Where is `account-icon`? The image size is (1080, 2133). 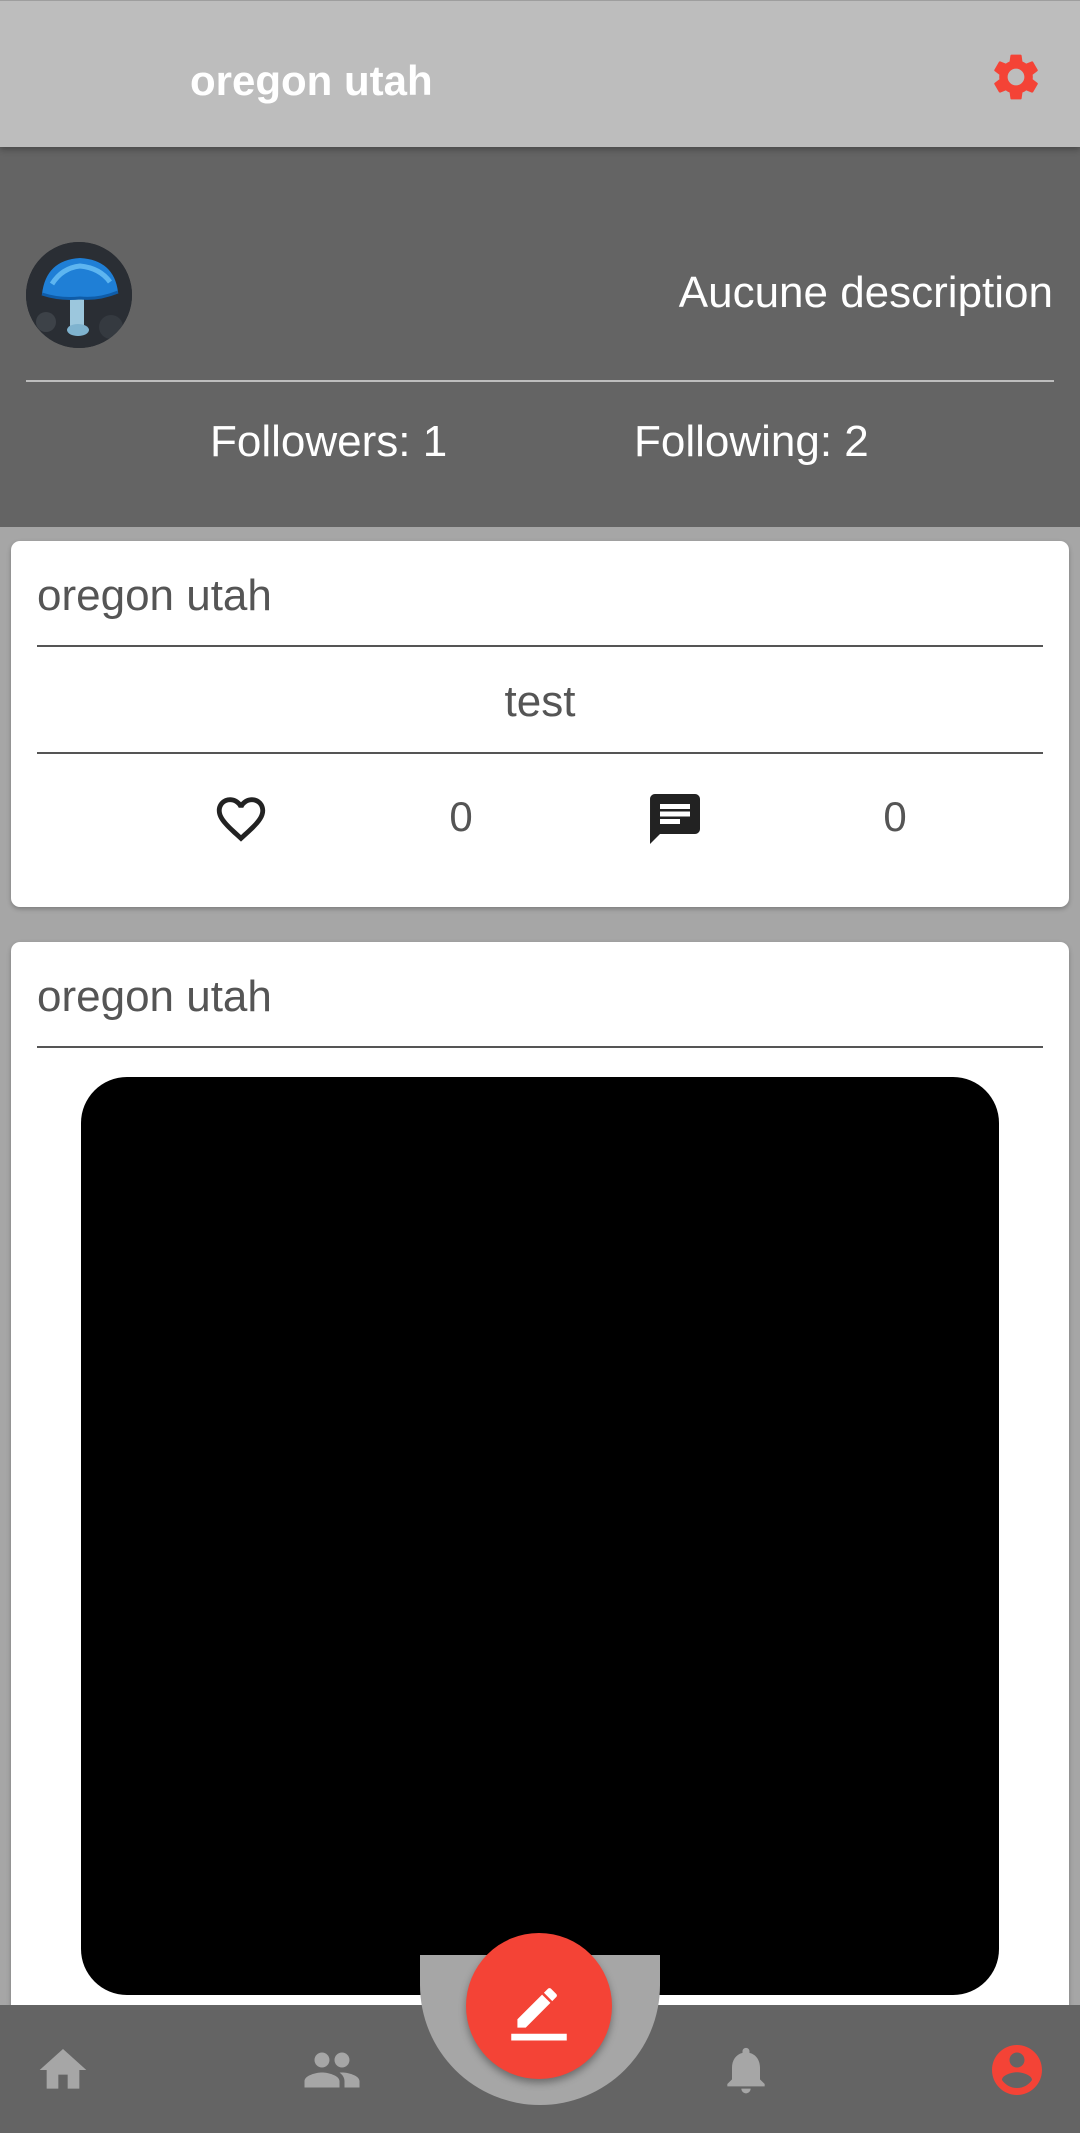 account-icon is located at coordinates (1017, 2070).